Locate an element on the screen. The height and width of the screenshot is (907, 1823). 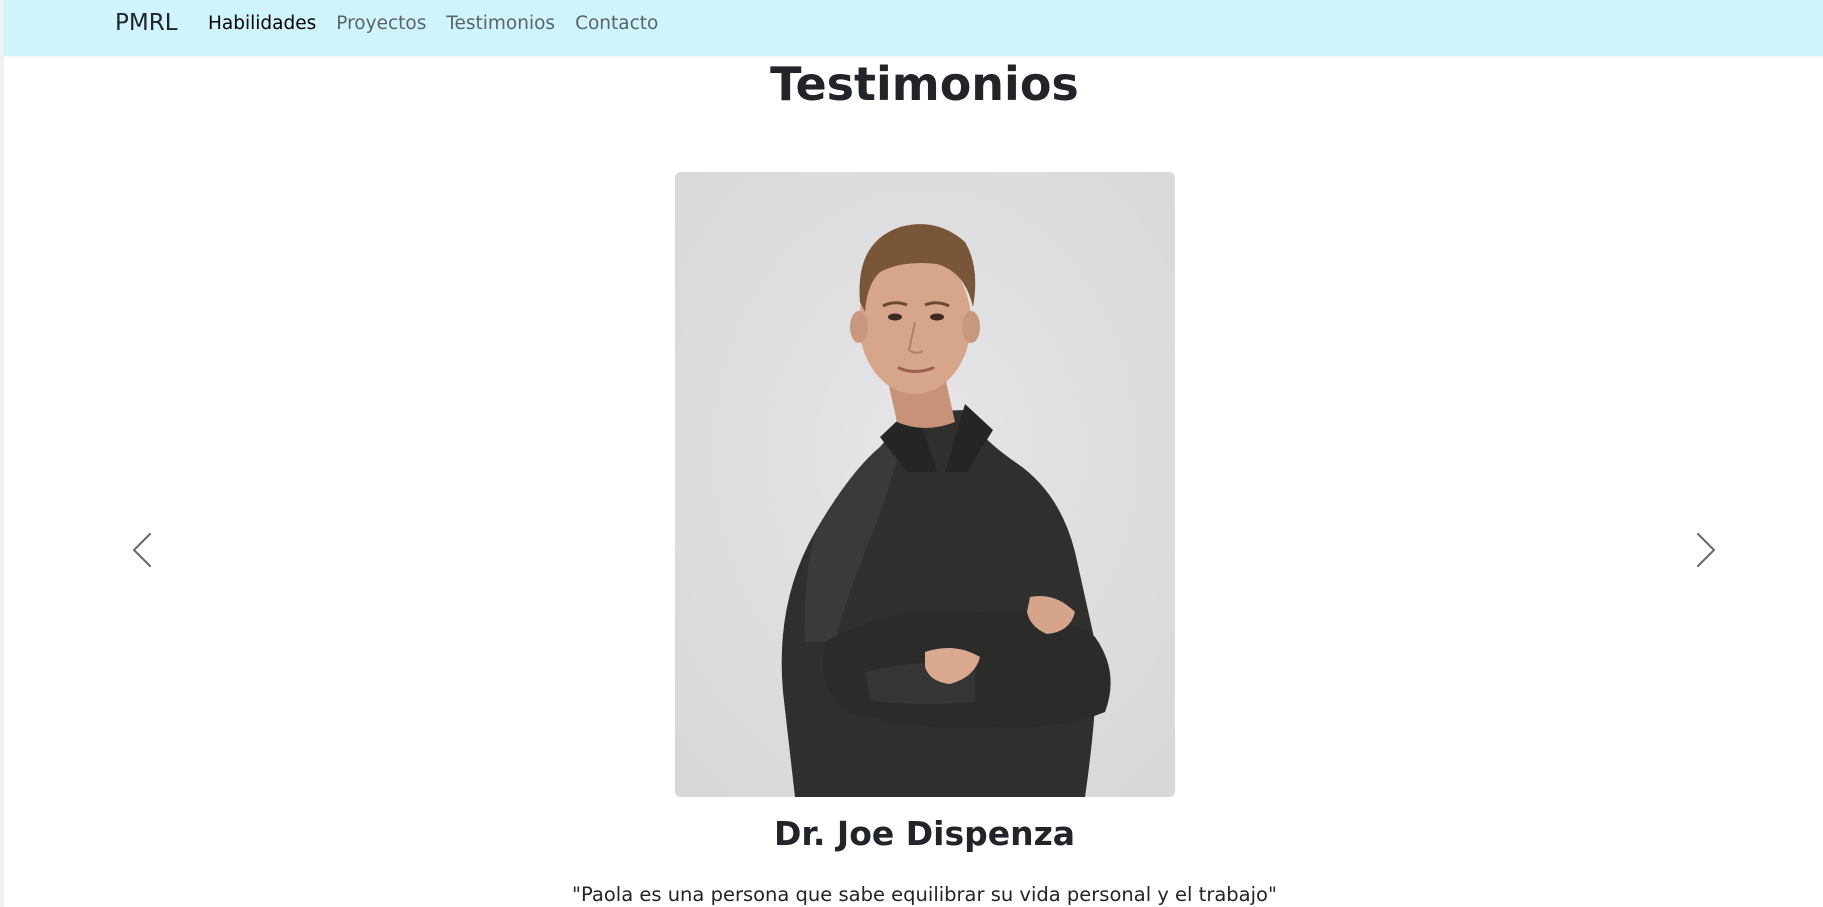
navbar-brand: PMRL is located at coordinates (146, 23).